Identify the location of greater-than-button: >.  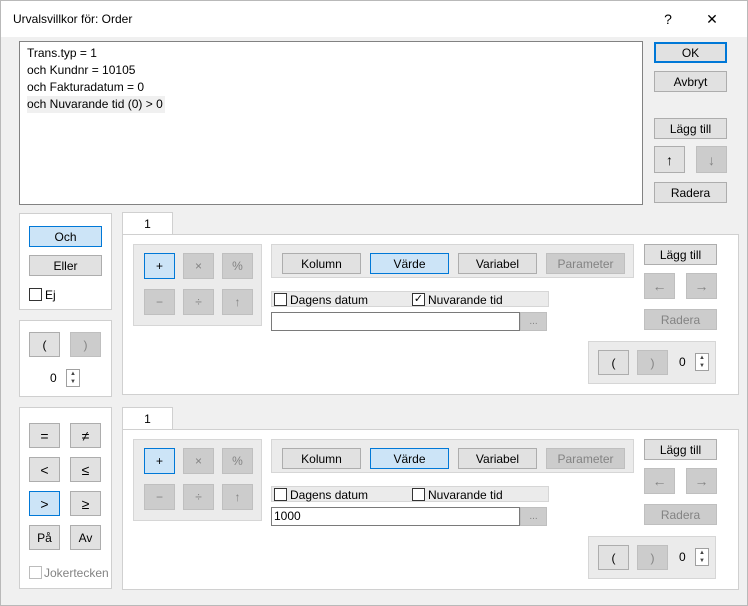
(44, 503).